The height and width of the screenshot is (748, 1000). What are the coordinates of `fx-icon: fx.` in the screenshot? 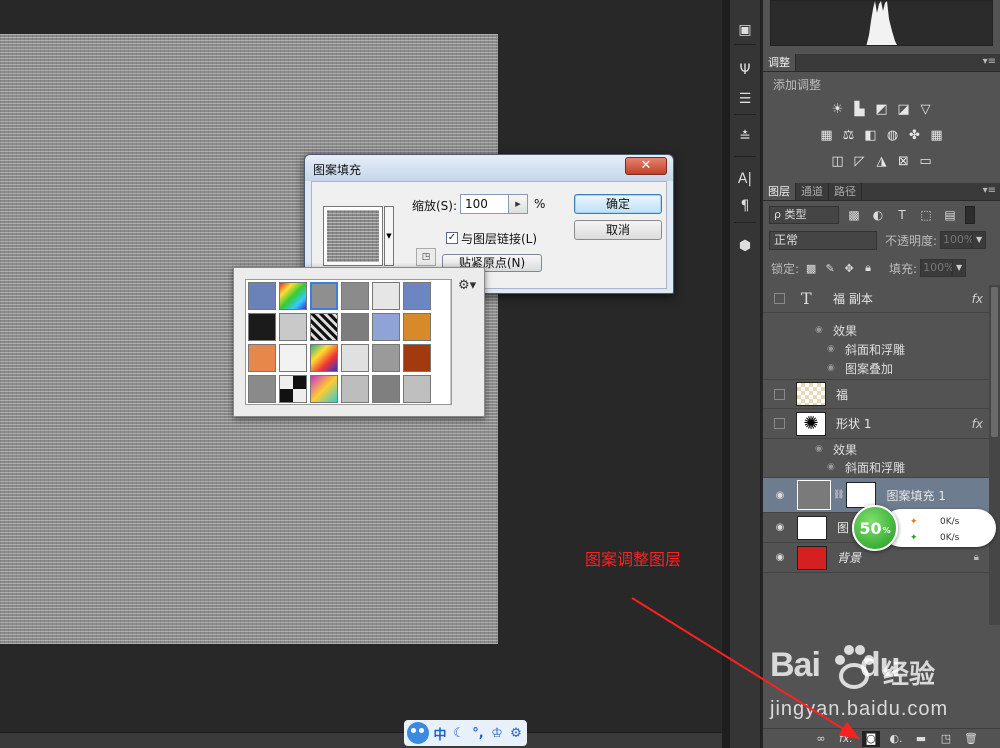 It's located at (846, 739).